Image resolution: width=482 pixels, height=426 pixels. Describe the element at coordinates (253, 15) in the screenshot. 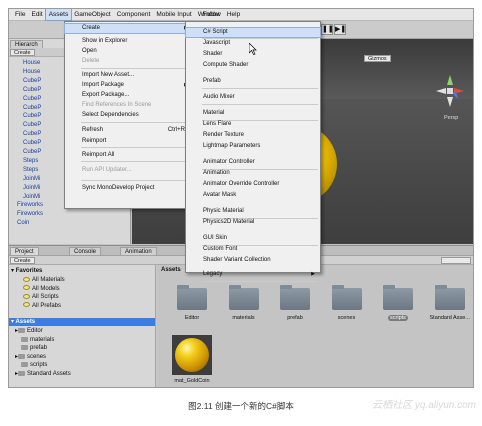

I see `create-menu-item-folder: Folder` at that location.